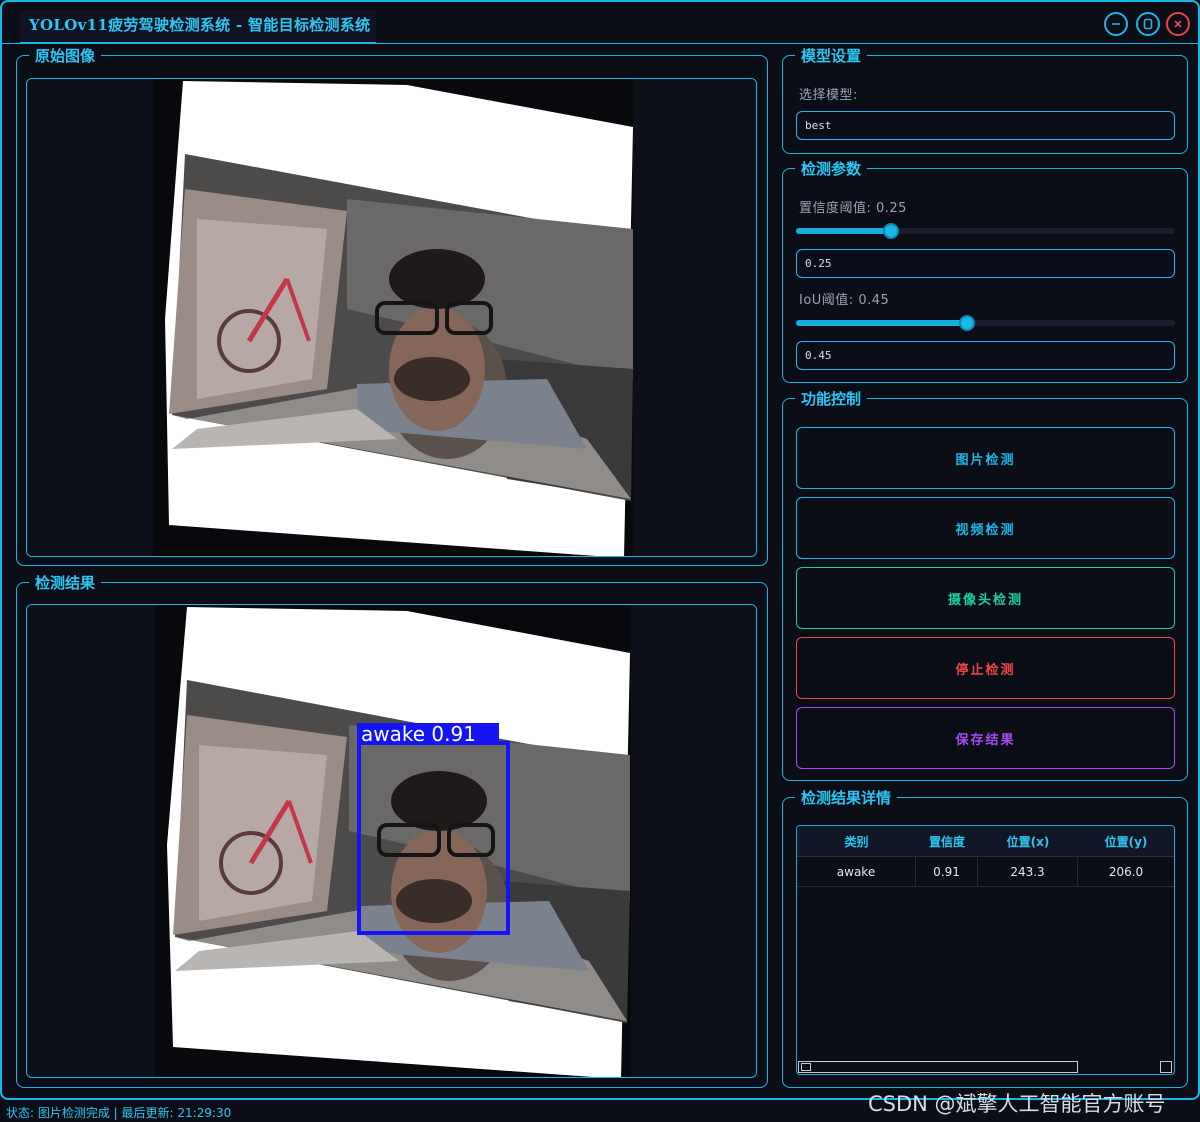 This screenshot has width=1200, height=1122. I want to click on cell-confidence: 0.91, so click(947, 871).